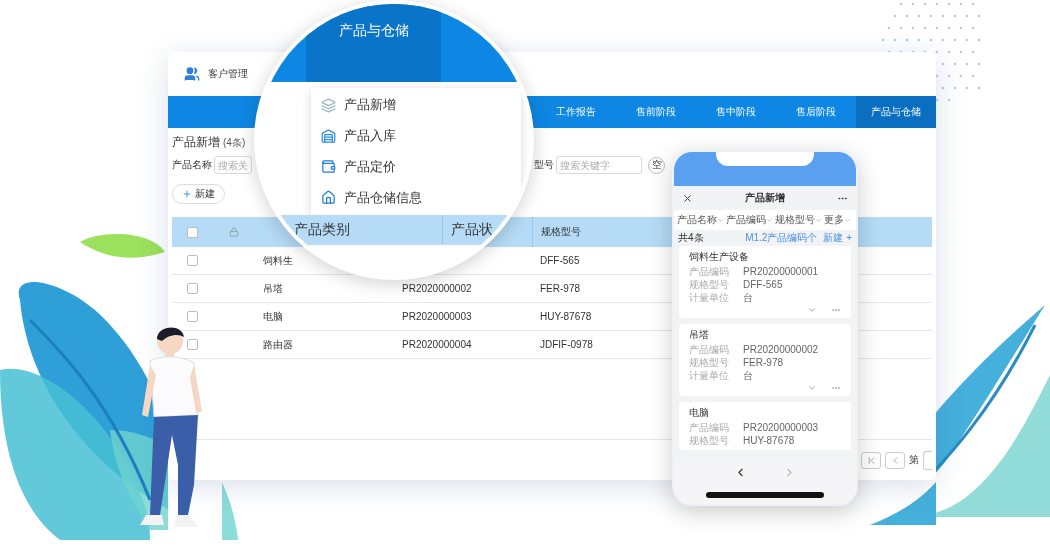 This screenshot has height=549, width=1050. Describe the element at coordinates (328, 198) in the screenshot. I see `house-icon` at that location.